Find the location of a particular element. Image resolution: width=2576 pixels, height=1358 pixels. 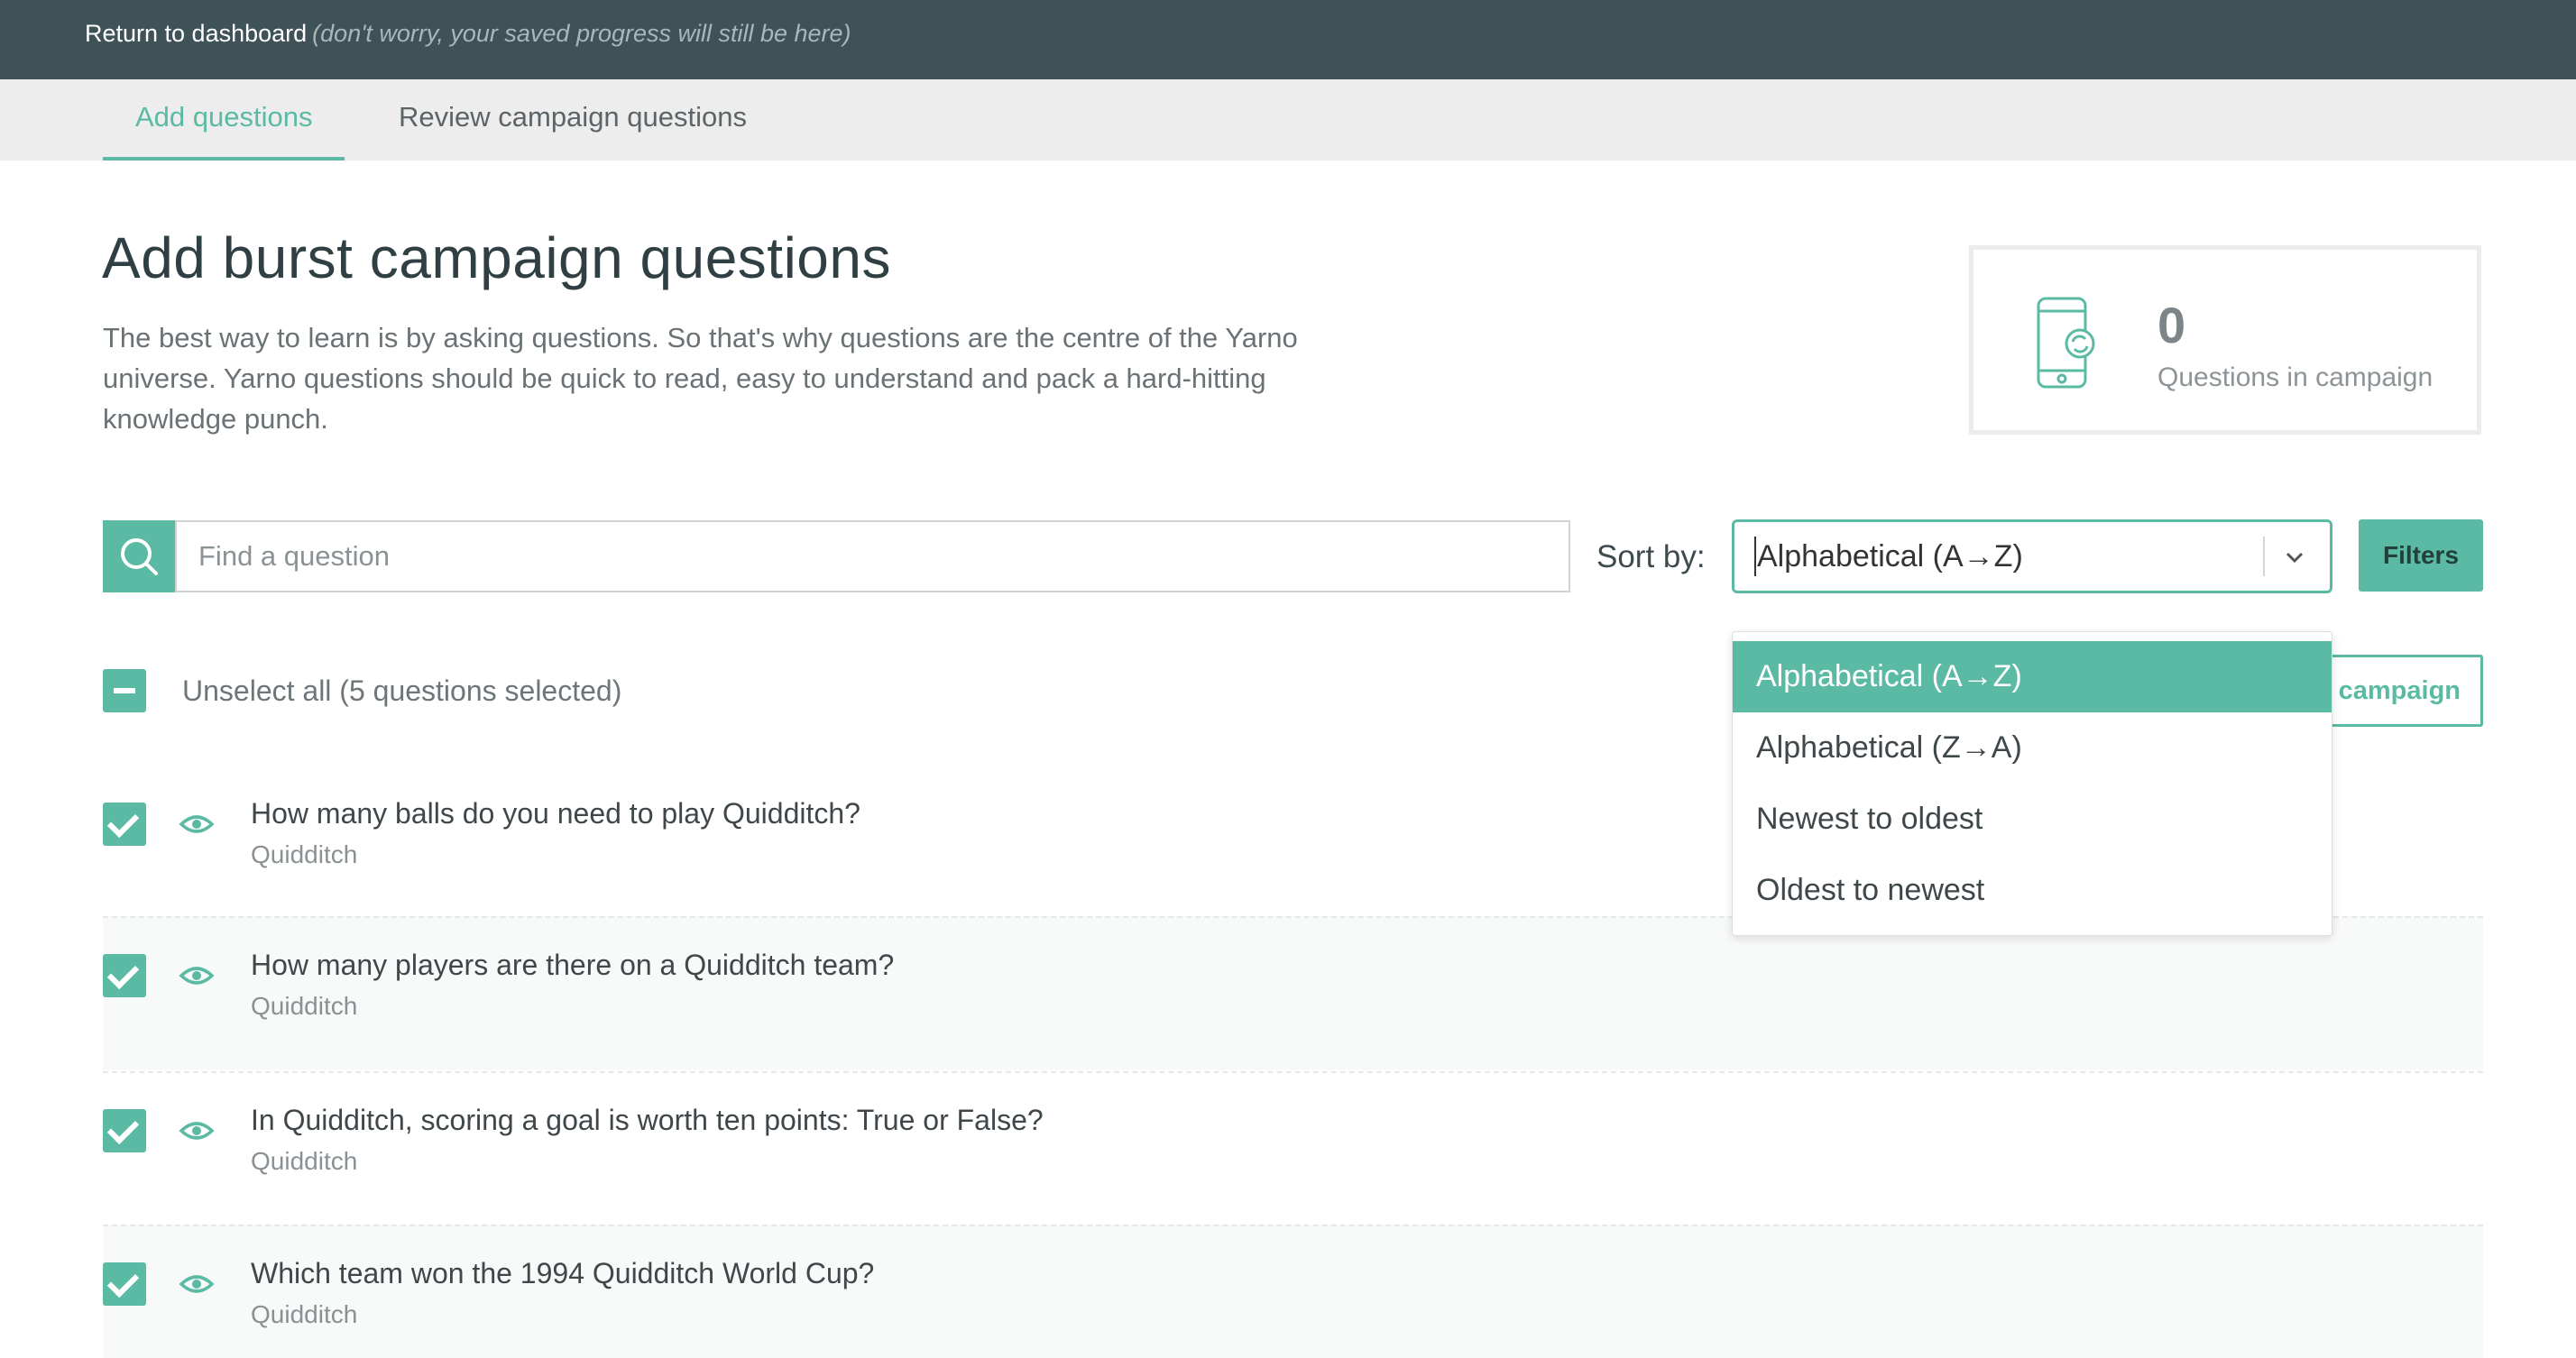

chevron-down-icon is located at coordinates (2294, 557).